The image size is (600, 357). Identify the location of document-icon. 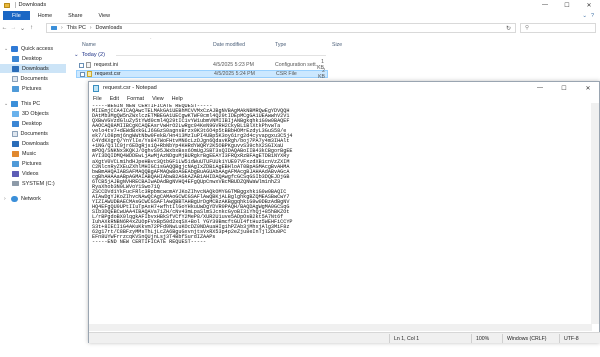
(15, 78).